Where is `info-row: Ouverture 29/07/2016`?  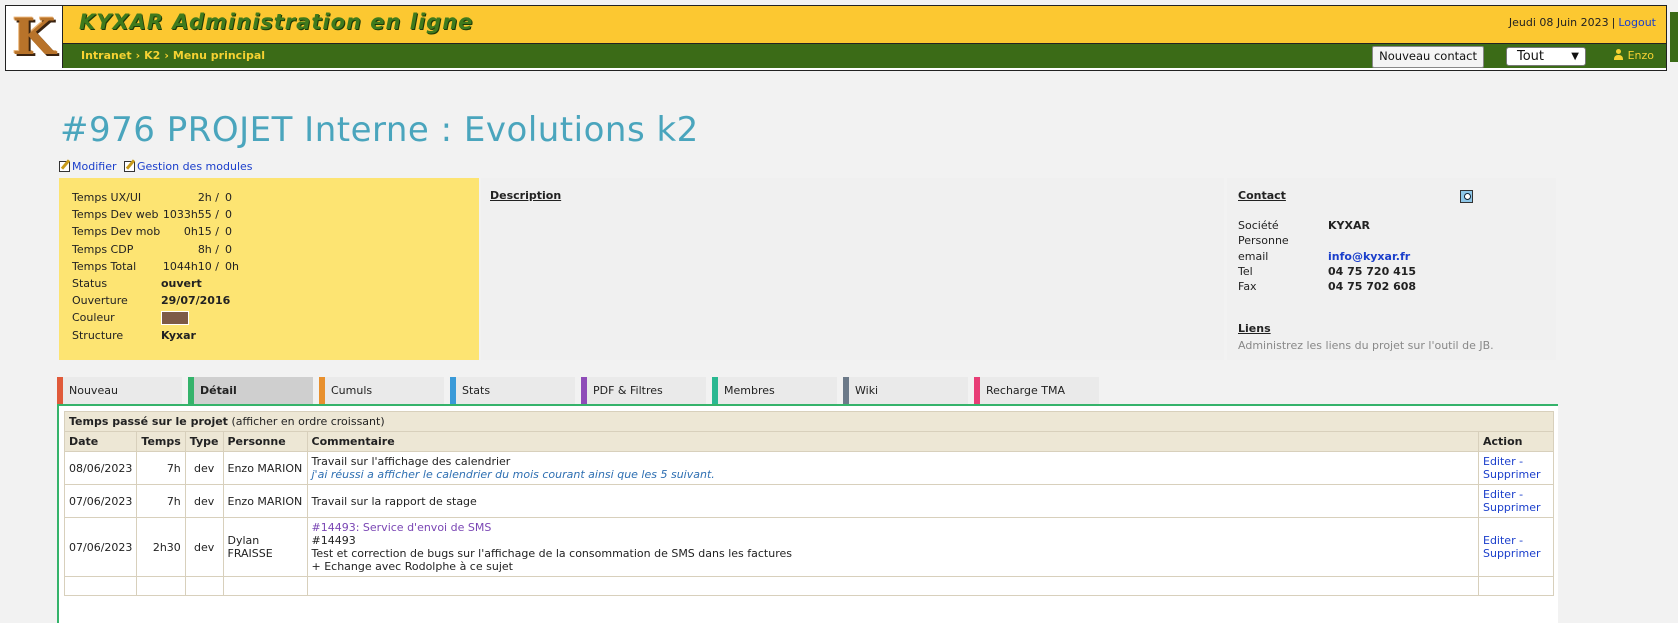 info-row: Ouverture 29/07/2016 is located at coordinates (155, 300).